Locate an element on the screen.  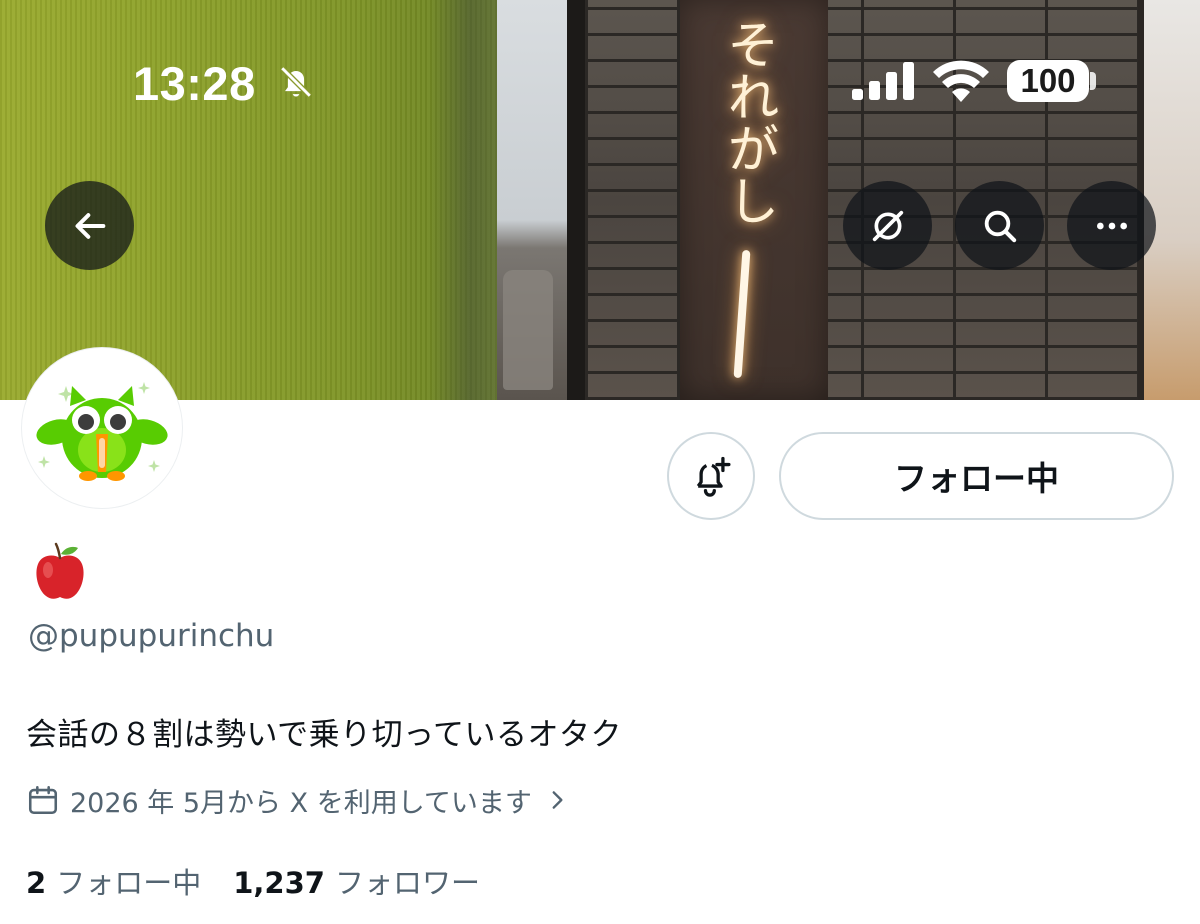
banner-curtain-shade is located at coordinates (463, 200).